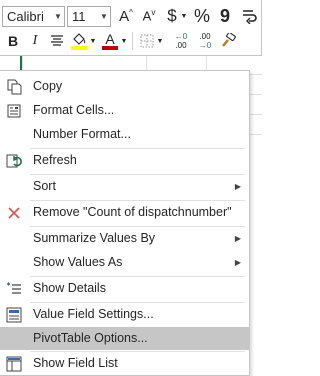 This screenshot has height=376, width=320. Describe the element at coordinates (55, 160) in the screenshot. I see `menu-item-label: Refresh` at that location.